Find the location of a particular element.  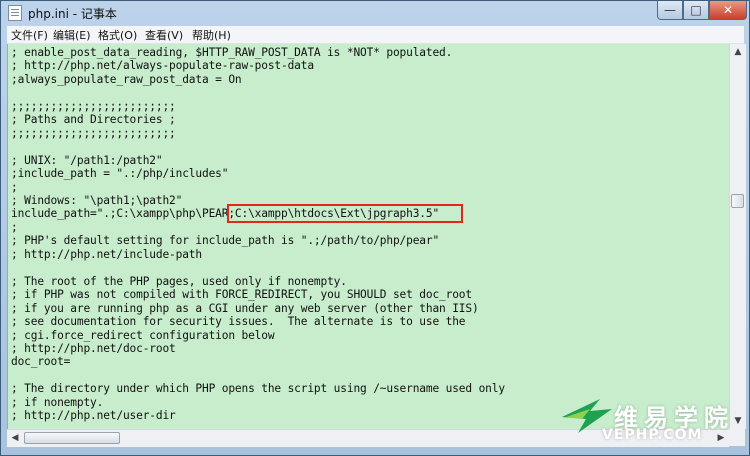

close-button: ✕ is located at coordinates (728, 10).